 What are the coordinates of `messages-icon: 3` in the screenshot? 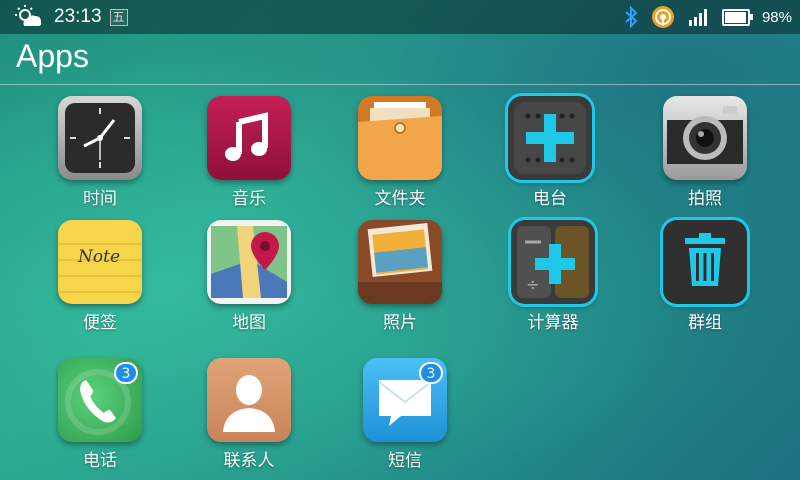 It's located at (405, 400).